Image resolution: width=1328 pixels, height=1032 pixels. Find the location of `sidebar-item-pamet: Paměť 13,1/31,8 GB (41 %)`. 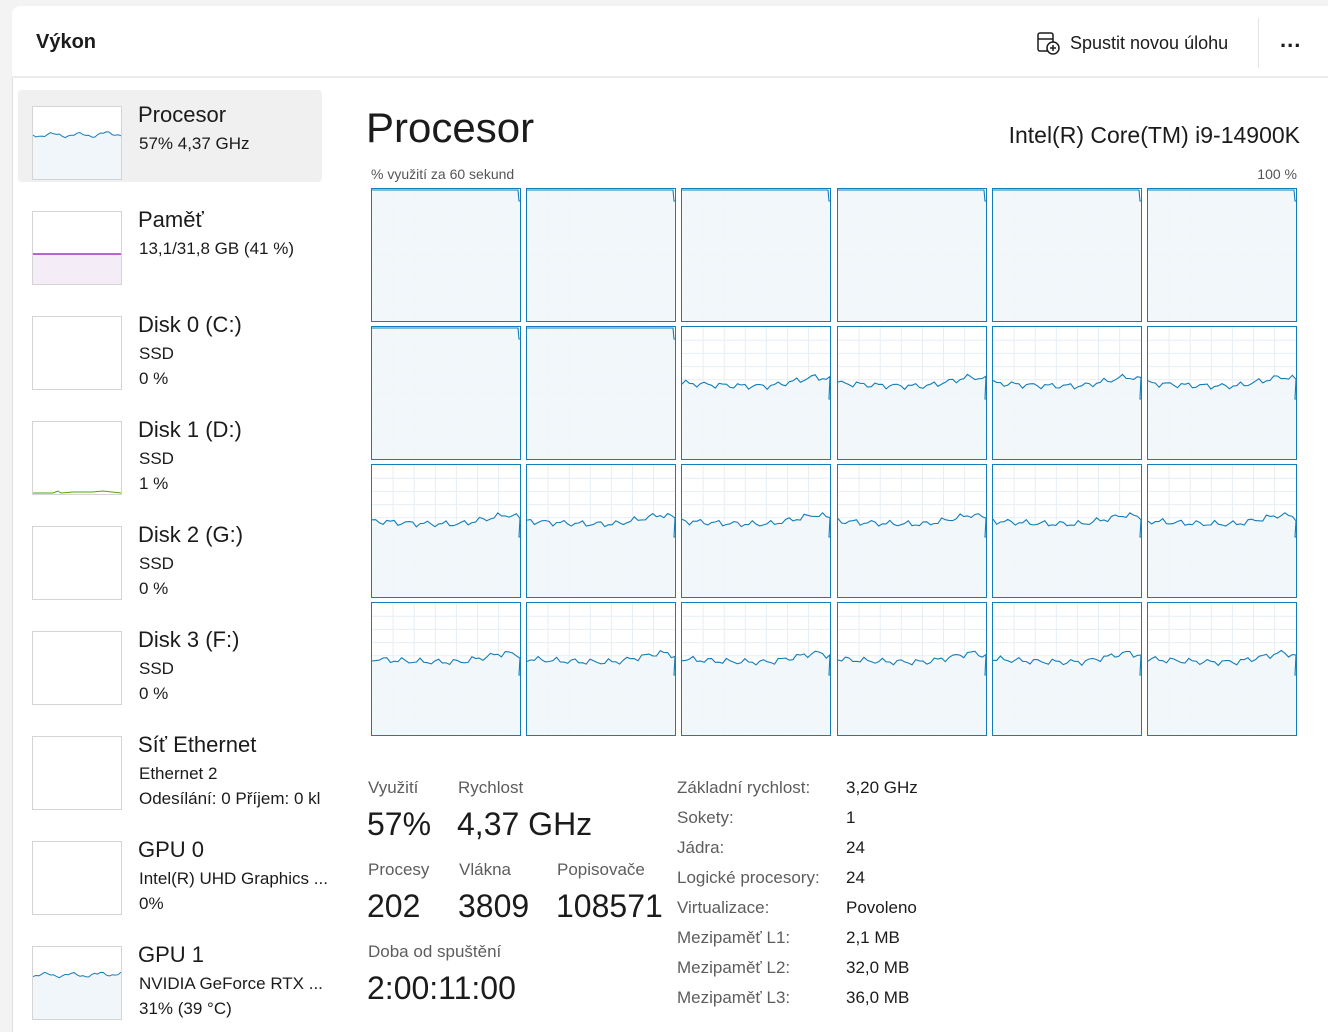

sidebar-item-pamet: Paměť 13,1/31,8 GB (41 %) is located at coordinates (170, 241).